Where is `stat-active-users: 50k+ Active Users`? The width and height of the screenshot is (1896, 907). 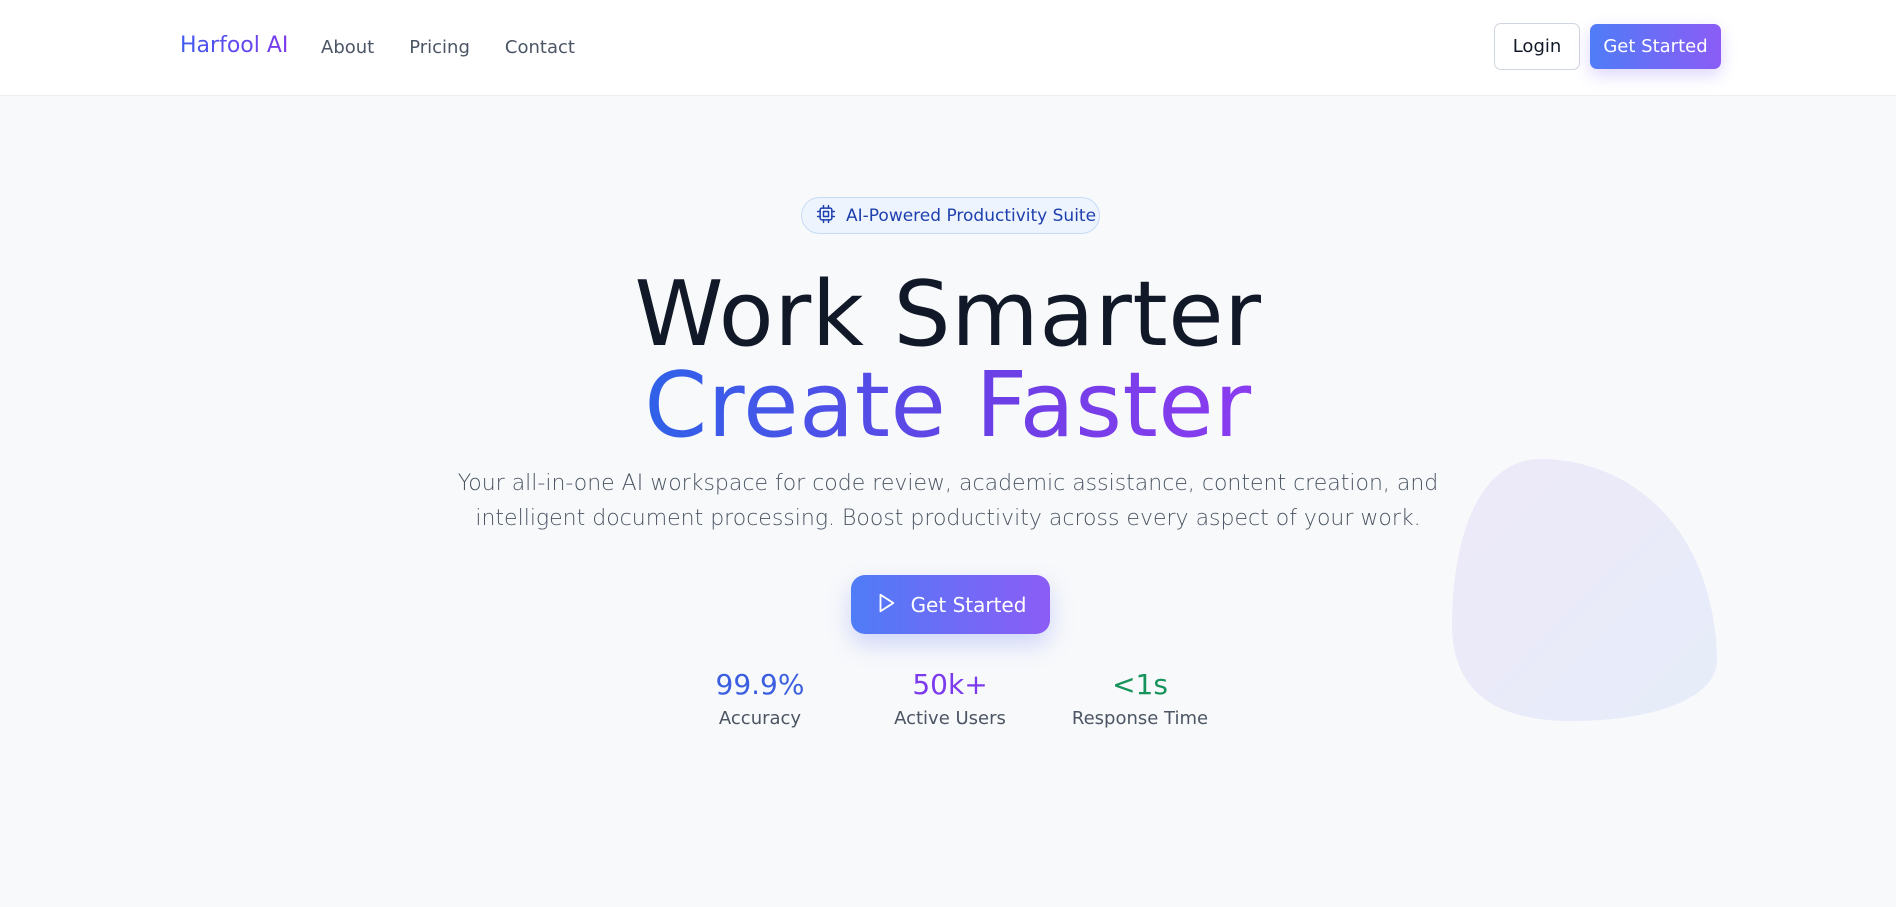 stat-active-users: 50k+ Active Users is located at coordinates (950, 698).